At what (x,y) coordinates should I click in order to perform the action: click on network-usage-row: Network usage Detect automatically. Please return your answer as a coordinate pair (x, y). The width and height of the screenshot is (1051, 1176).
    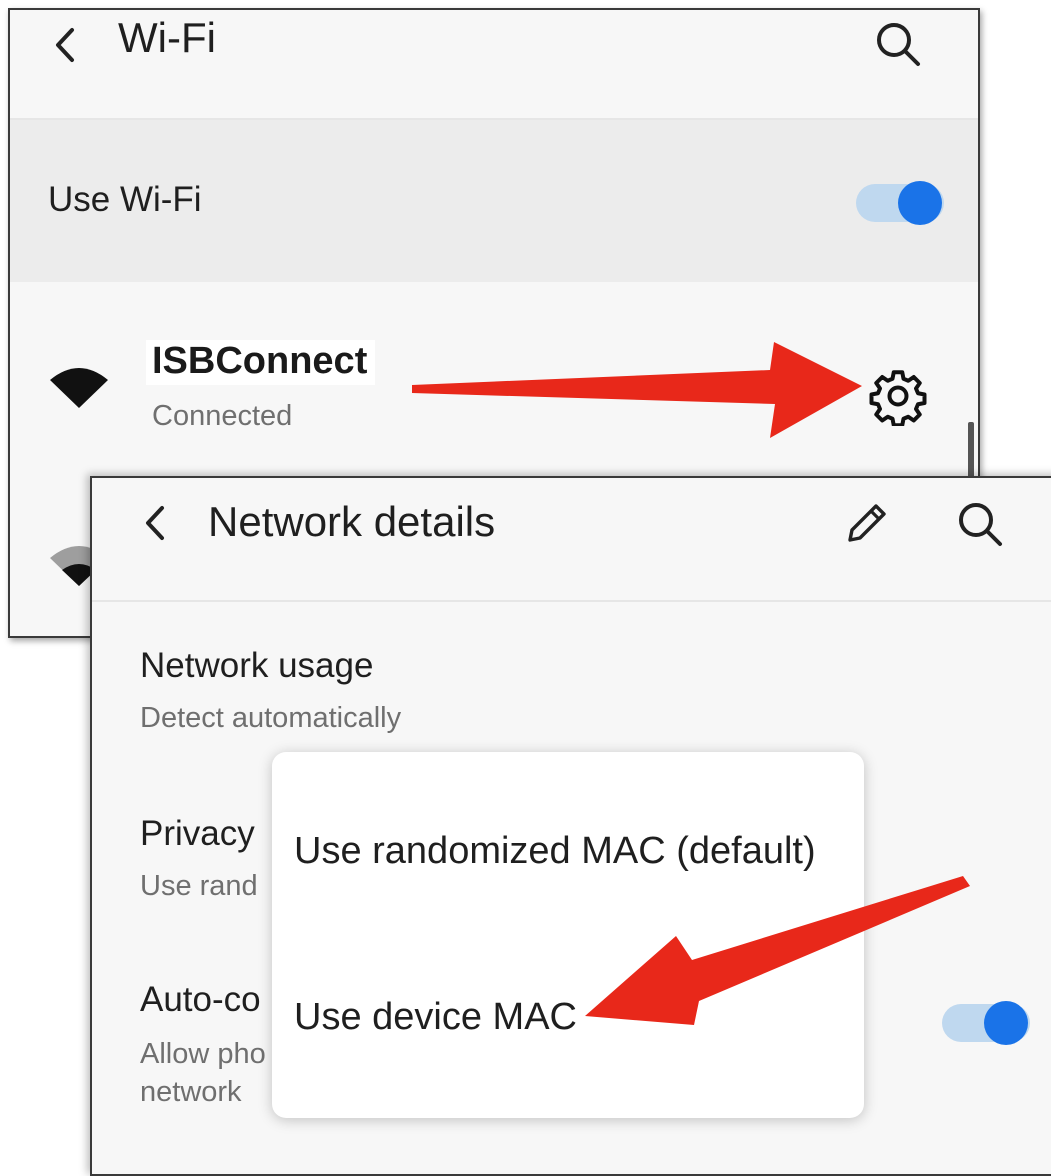
    Looking at the image, I should click on (571, 672).